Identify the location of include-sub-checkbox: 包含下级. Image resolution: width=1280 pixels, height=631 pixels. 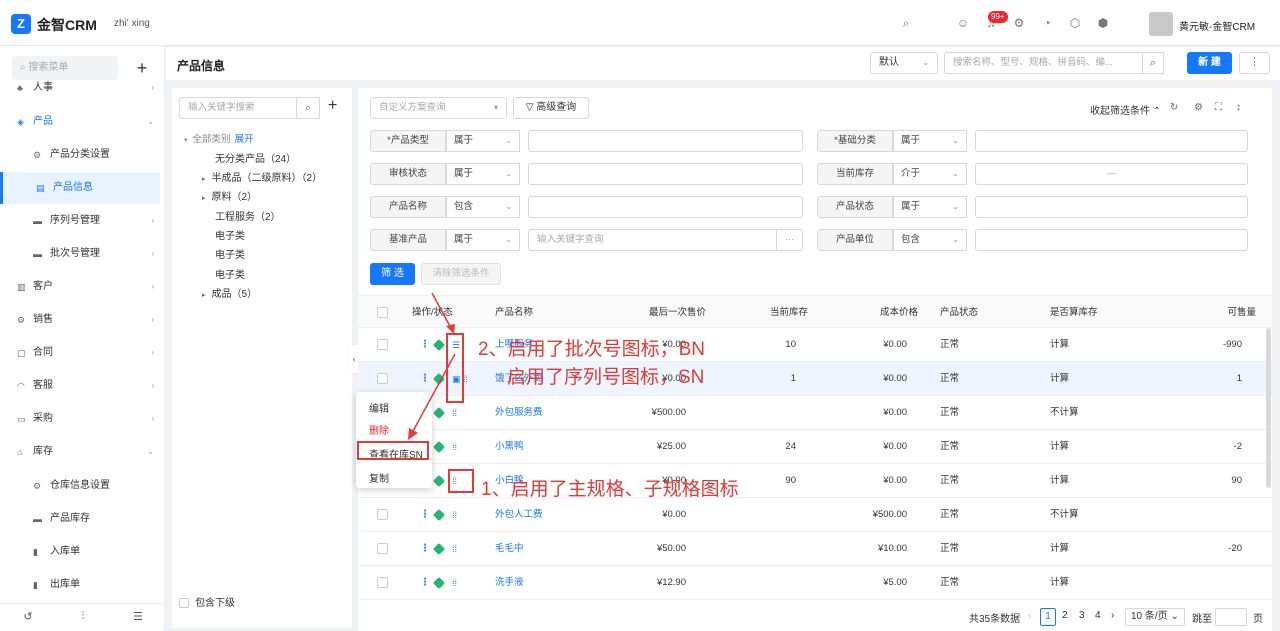
(207, 601).